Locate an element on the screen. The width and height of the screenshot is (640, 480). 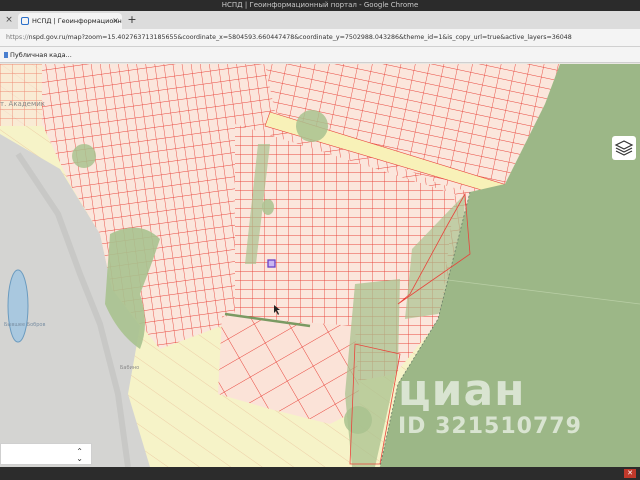
cian-watermark: циан ID 321510779 is located at coordinates (490, 404).